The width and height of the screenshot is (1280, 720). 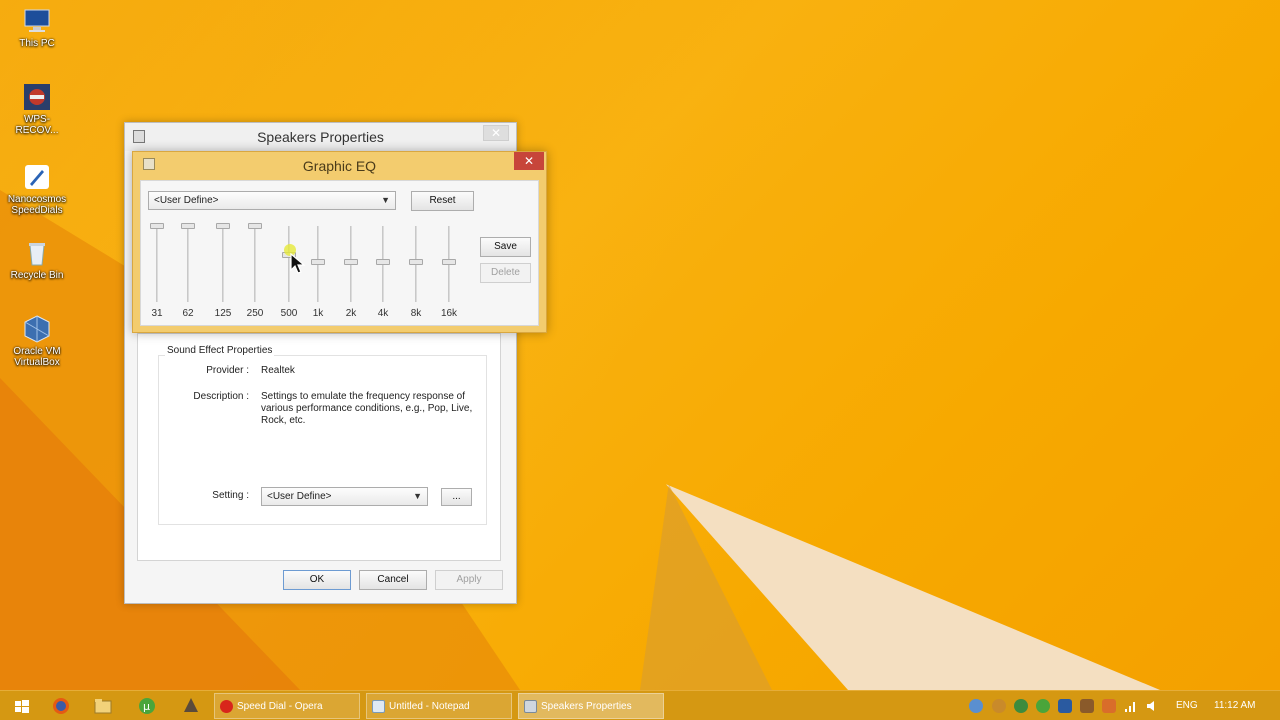 I want to click on taskbar-firefox-icon, so click(x=61, y=706).